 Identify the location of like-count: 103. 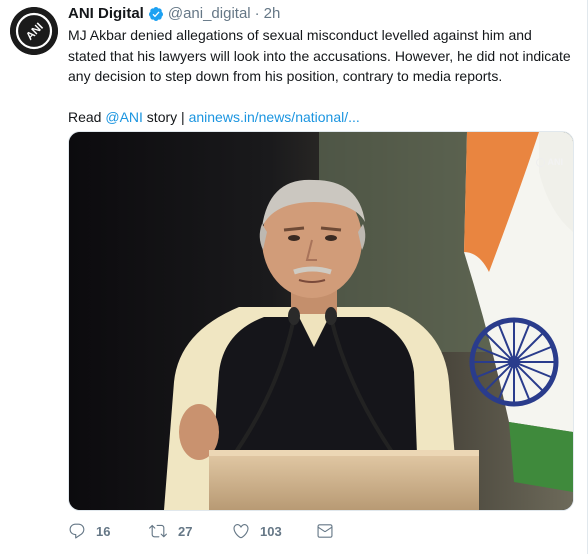
(271, 531).